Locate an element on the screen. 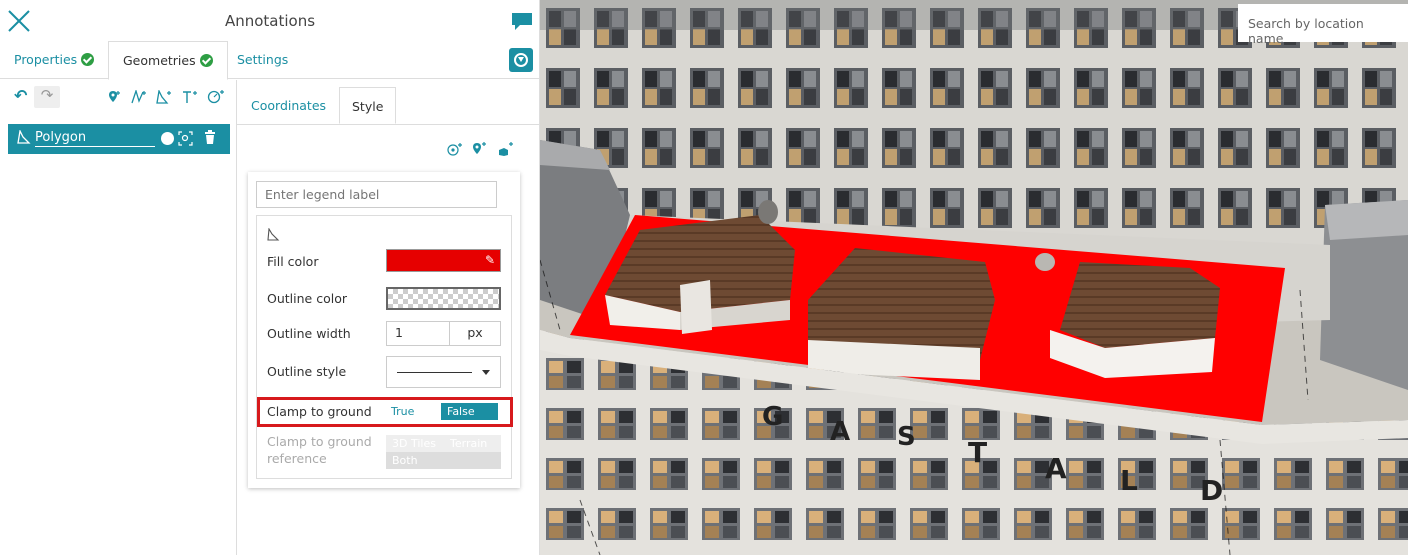  add-circle-icon is located at coordinates (216, 96).